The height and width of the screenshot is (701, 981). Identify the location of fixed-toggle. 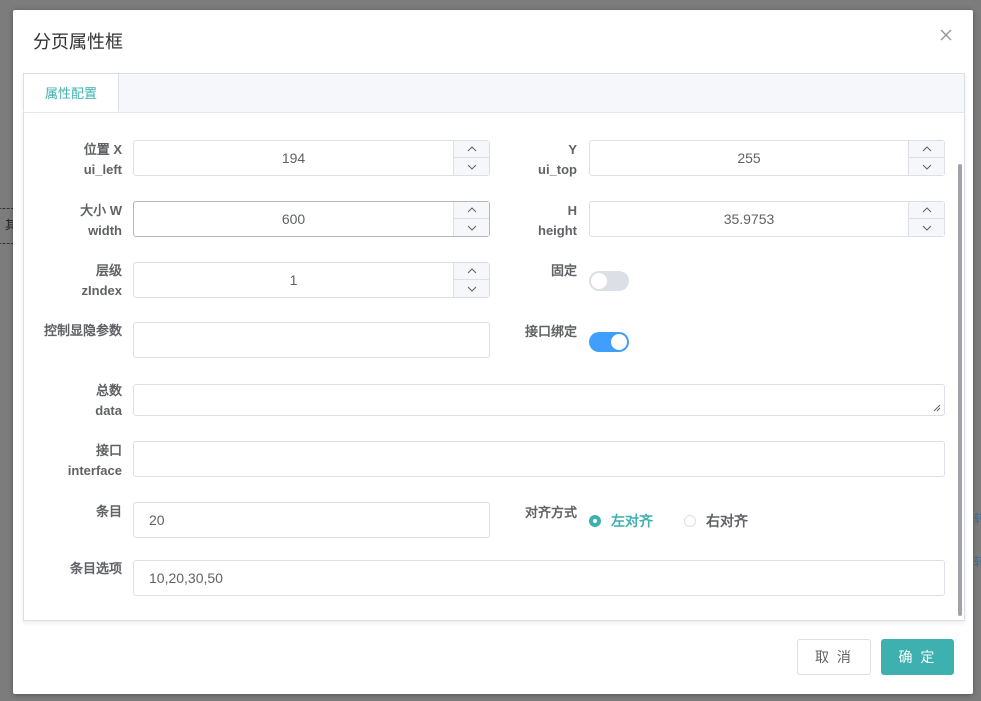
(609, 281).